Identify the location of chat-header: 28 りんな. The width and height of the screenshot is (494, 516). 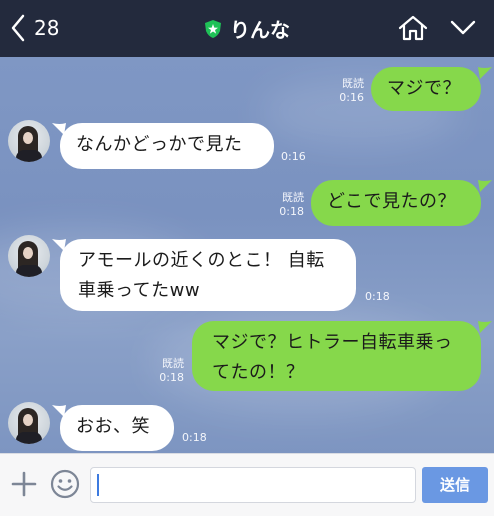
(247, 28).